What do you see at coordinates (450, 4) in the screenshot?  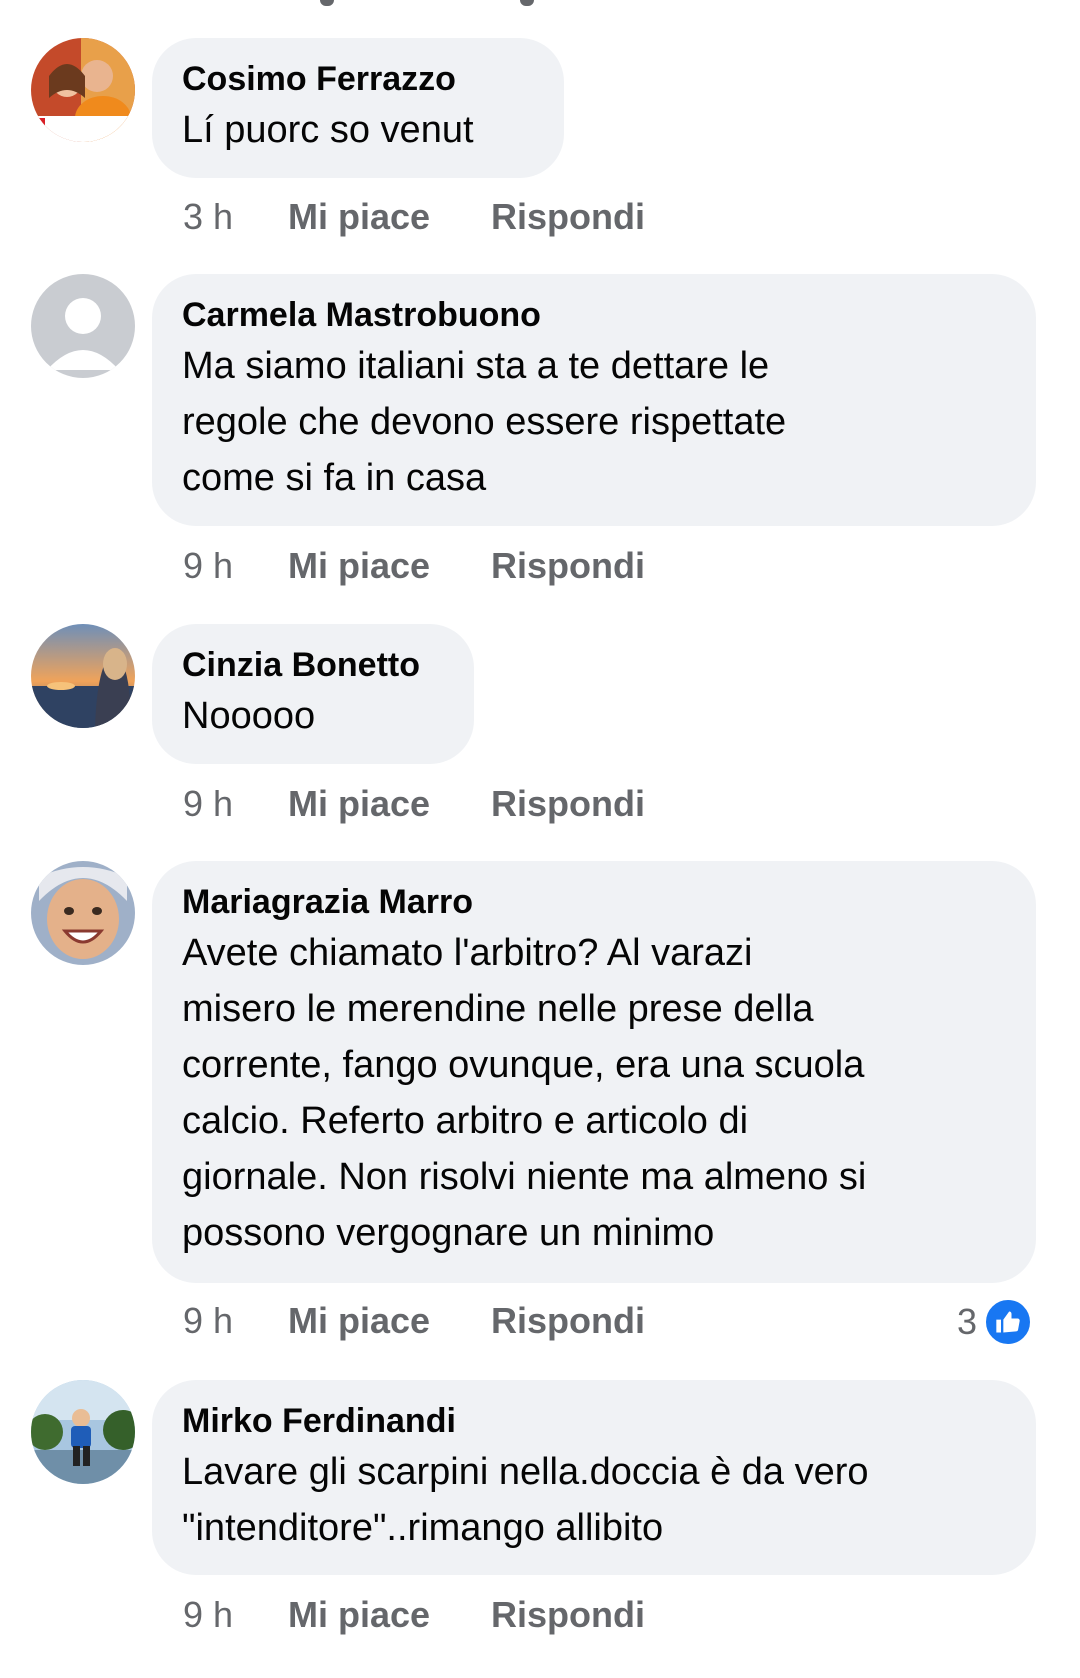 I see `previous-comment-fragment` at bounding box center [450, 4].